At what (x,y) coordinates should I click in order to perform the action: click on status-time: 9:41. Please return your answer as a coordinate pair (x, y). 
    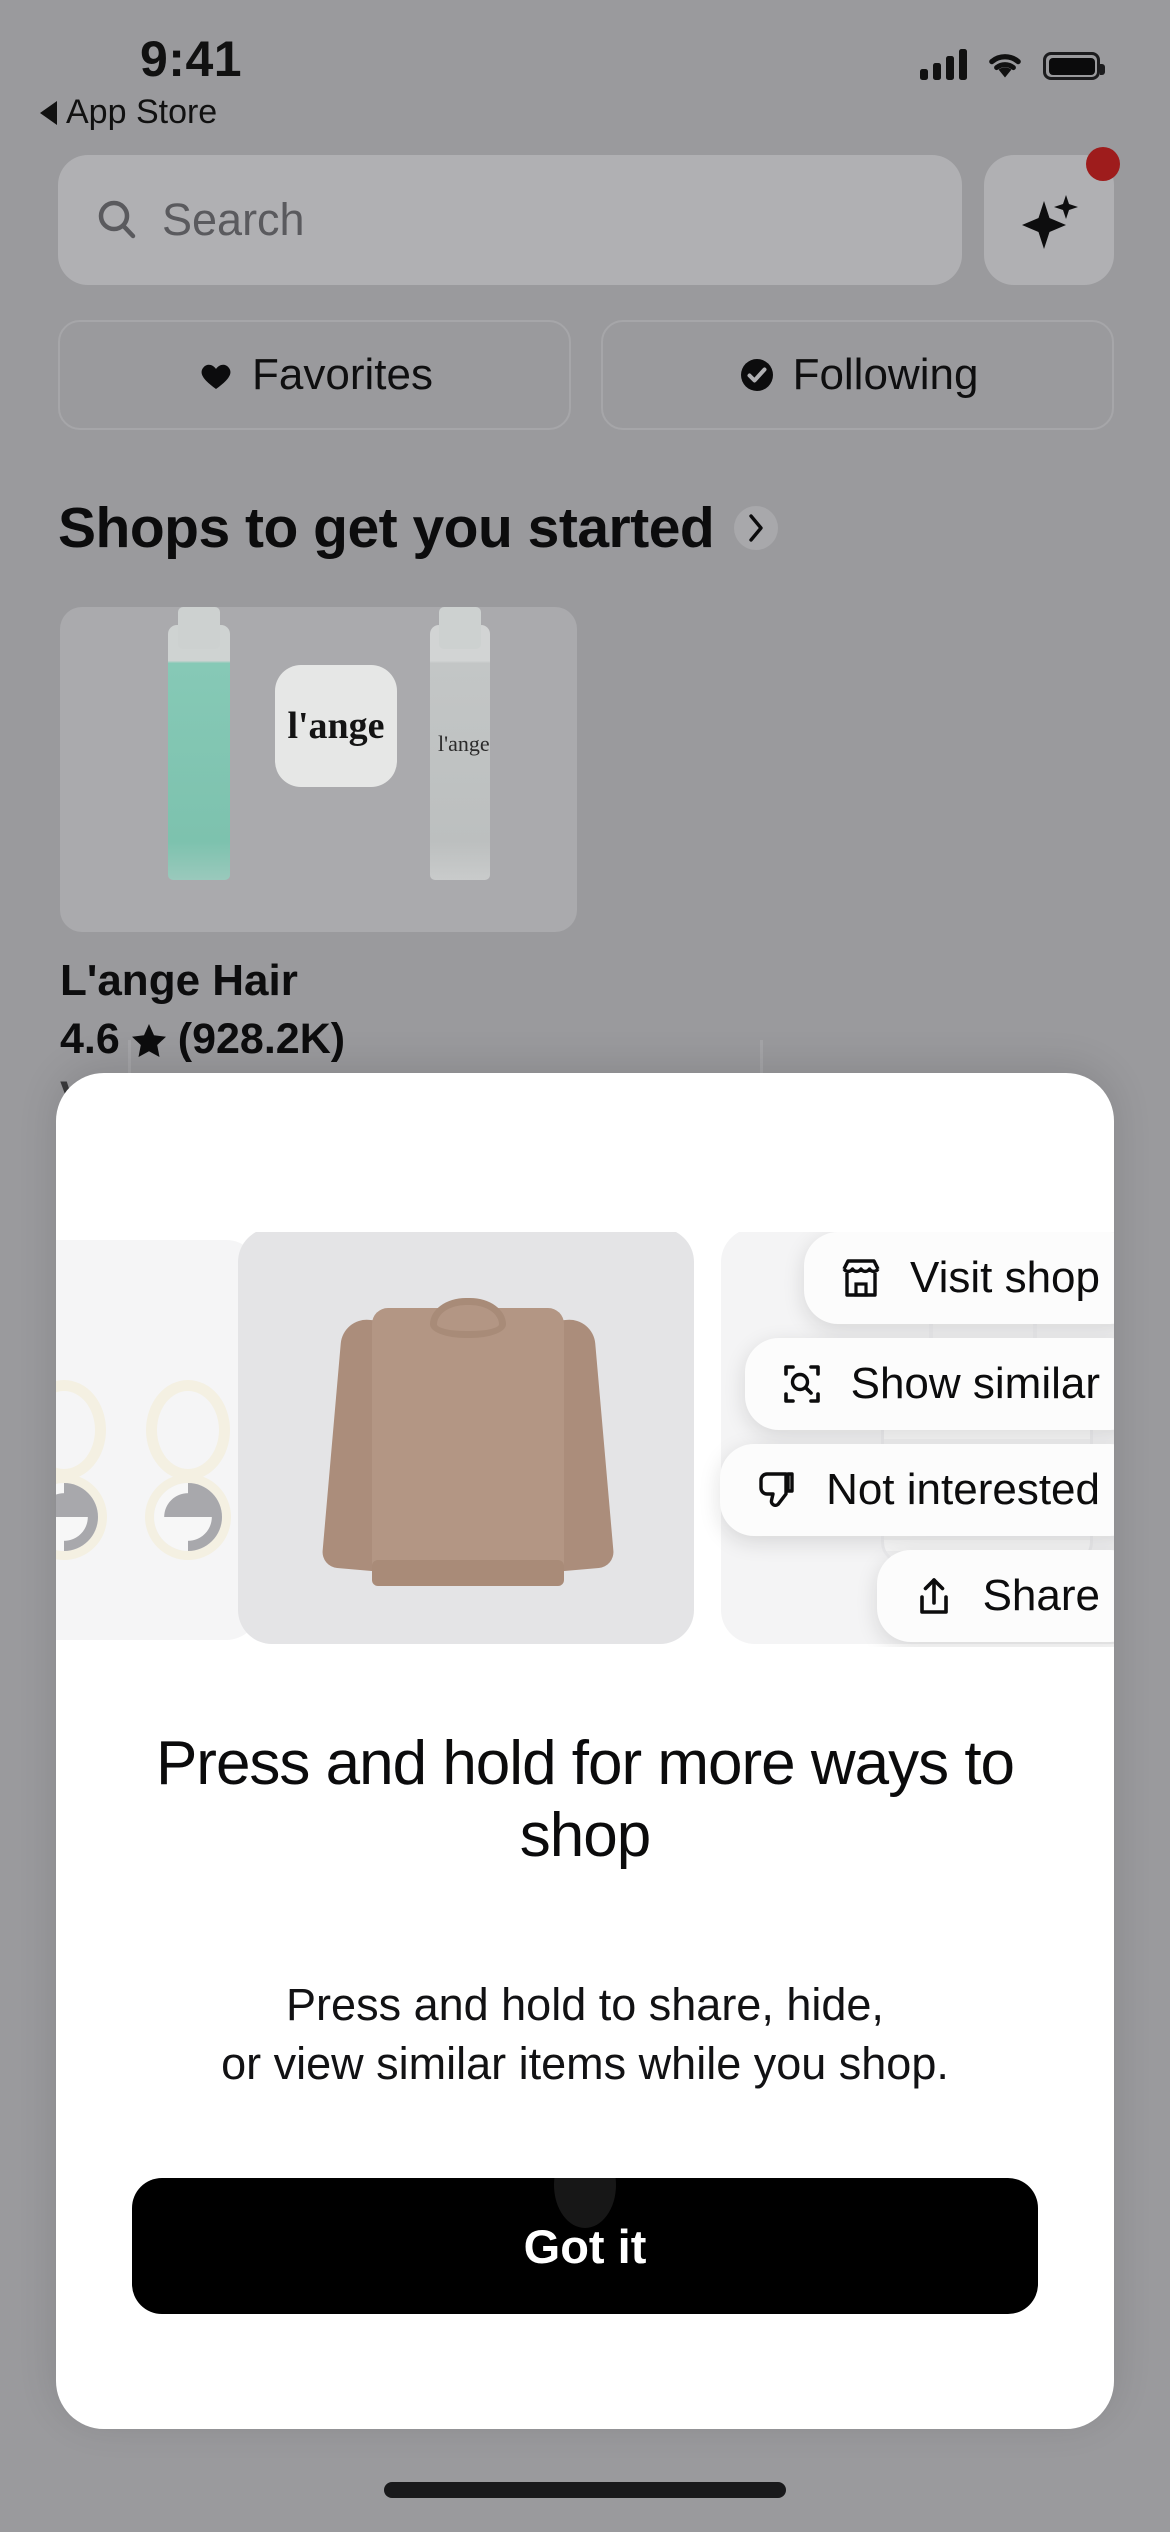
    Looking at the image, I should click on (191, 59).